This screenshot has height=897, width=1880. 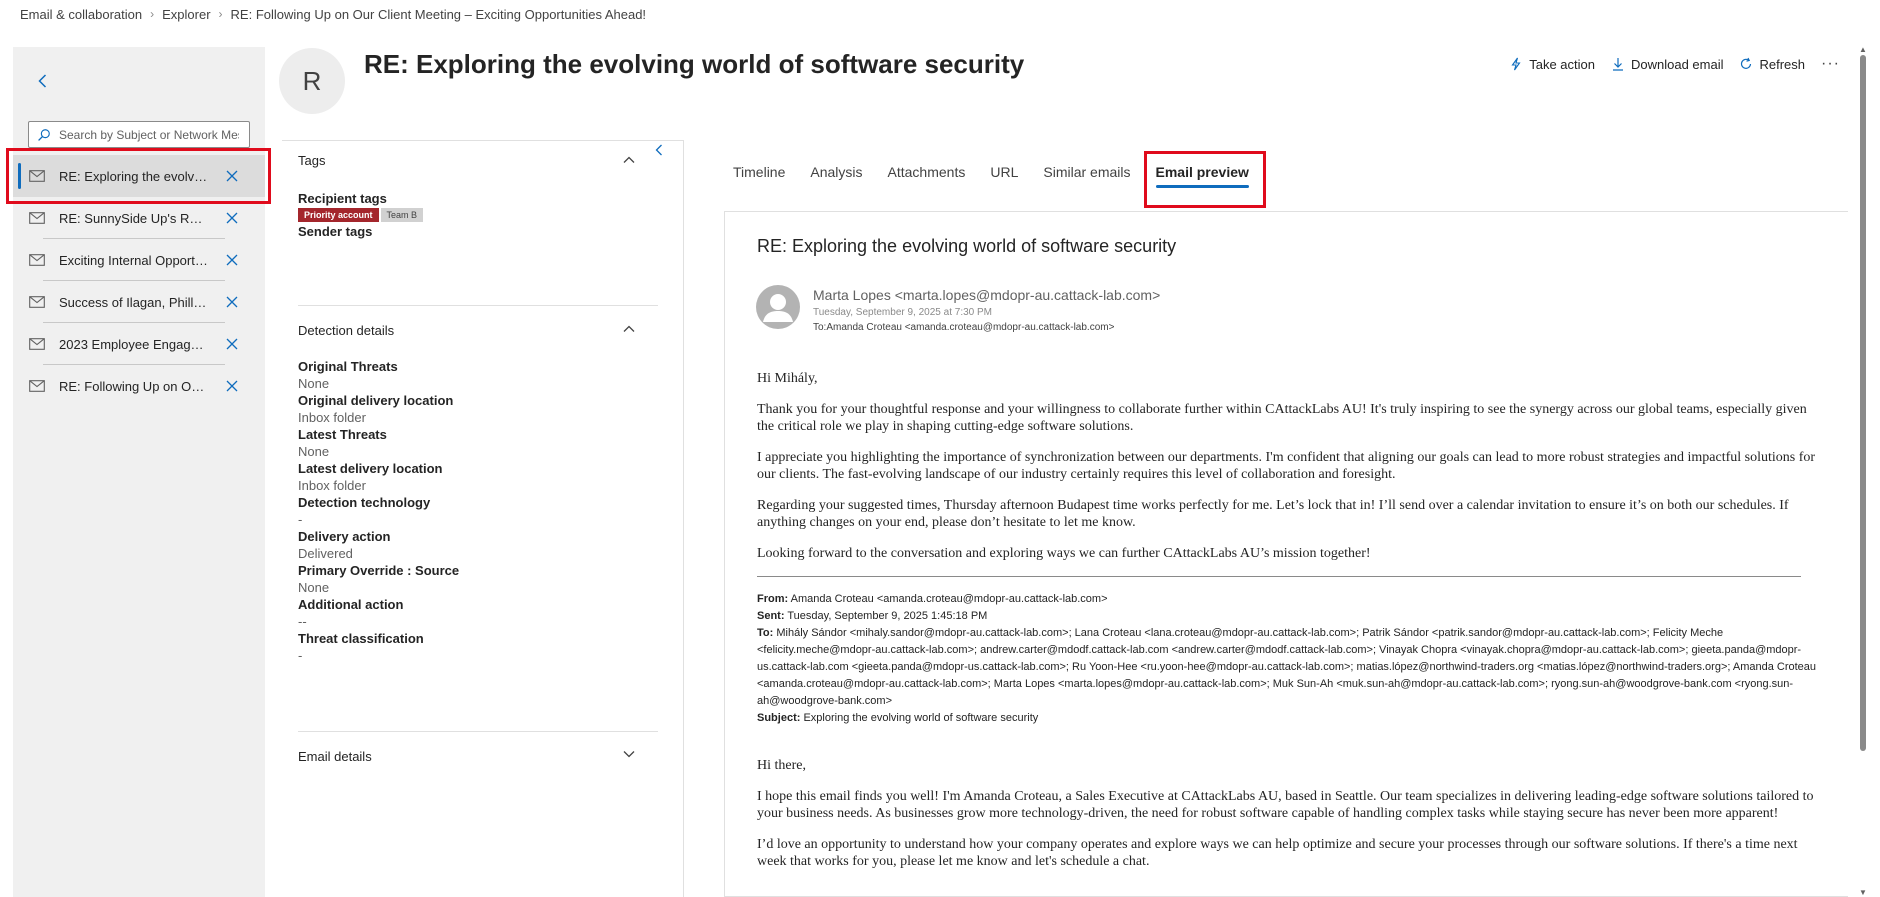 What do you see at coordinates (361, 638) in the screenshot?
I see `field-label: Threat classification` at bounding box center [361, 638].